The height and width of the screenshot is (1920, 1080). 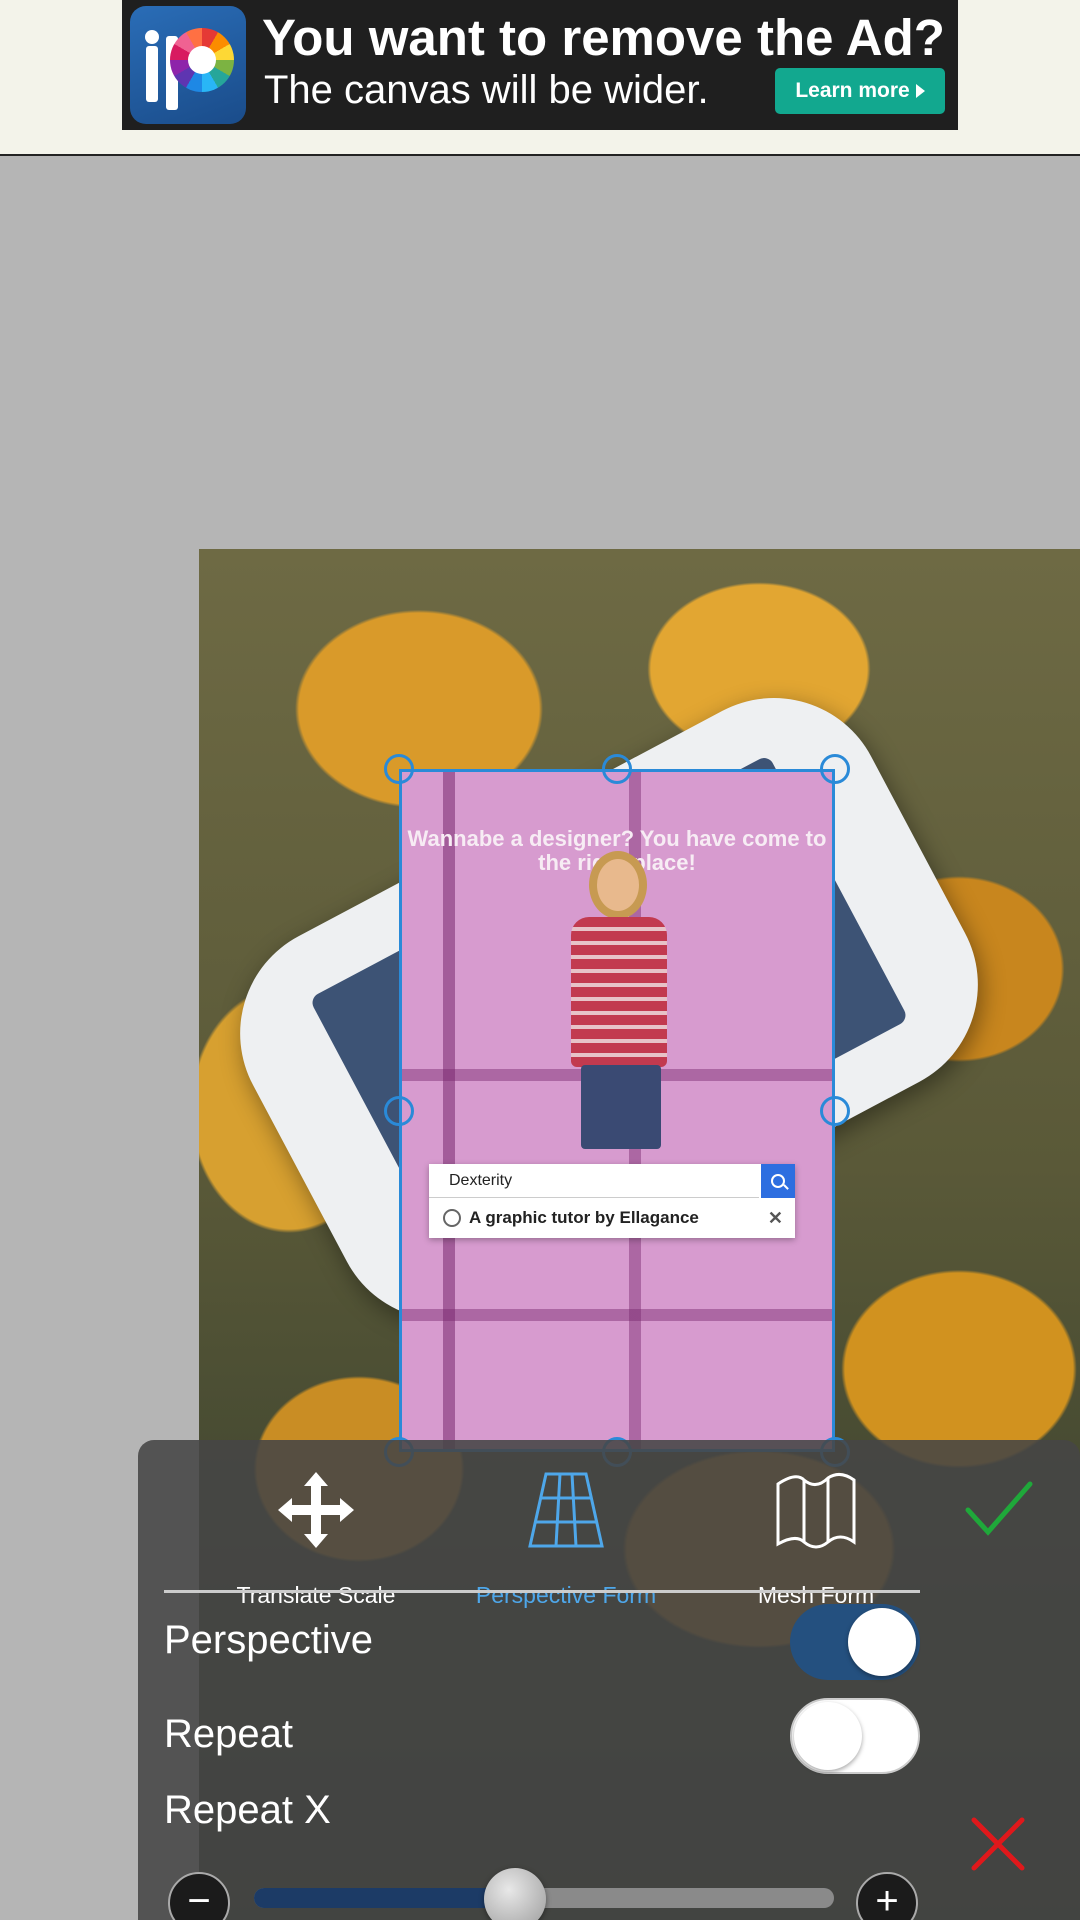 What do you see at coordinates (316, 1595) in the screenshot?
I see `tool-translate-scale-label: Translate Scale` at bounding box center [316, 1595].